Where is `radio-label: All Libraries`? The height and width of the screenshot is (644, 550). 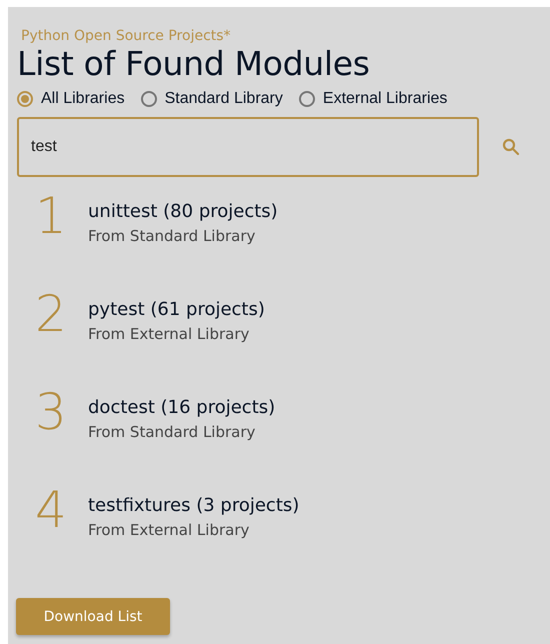 radio-label: All Libraries is located at coordinates (83, 99).